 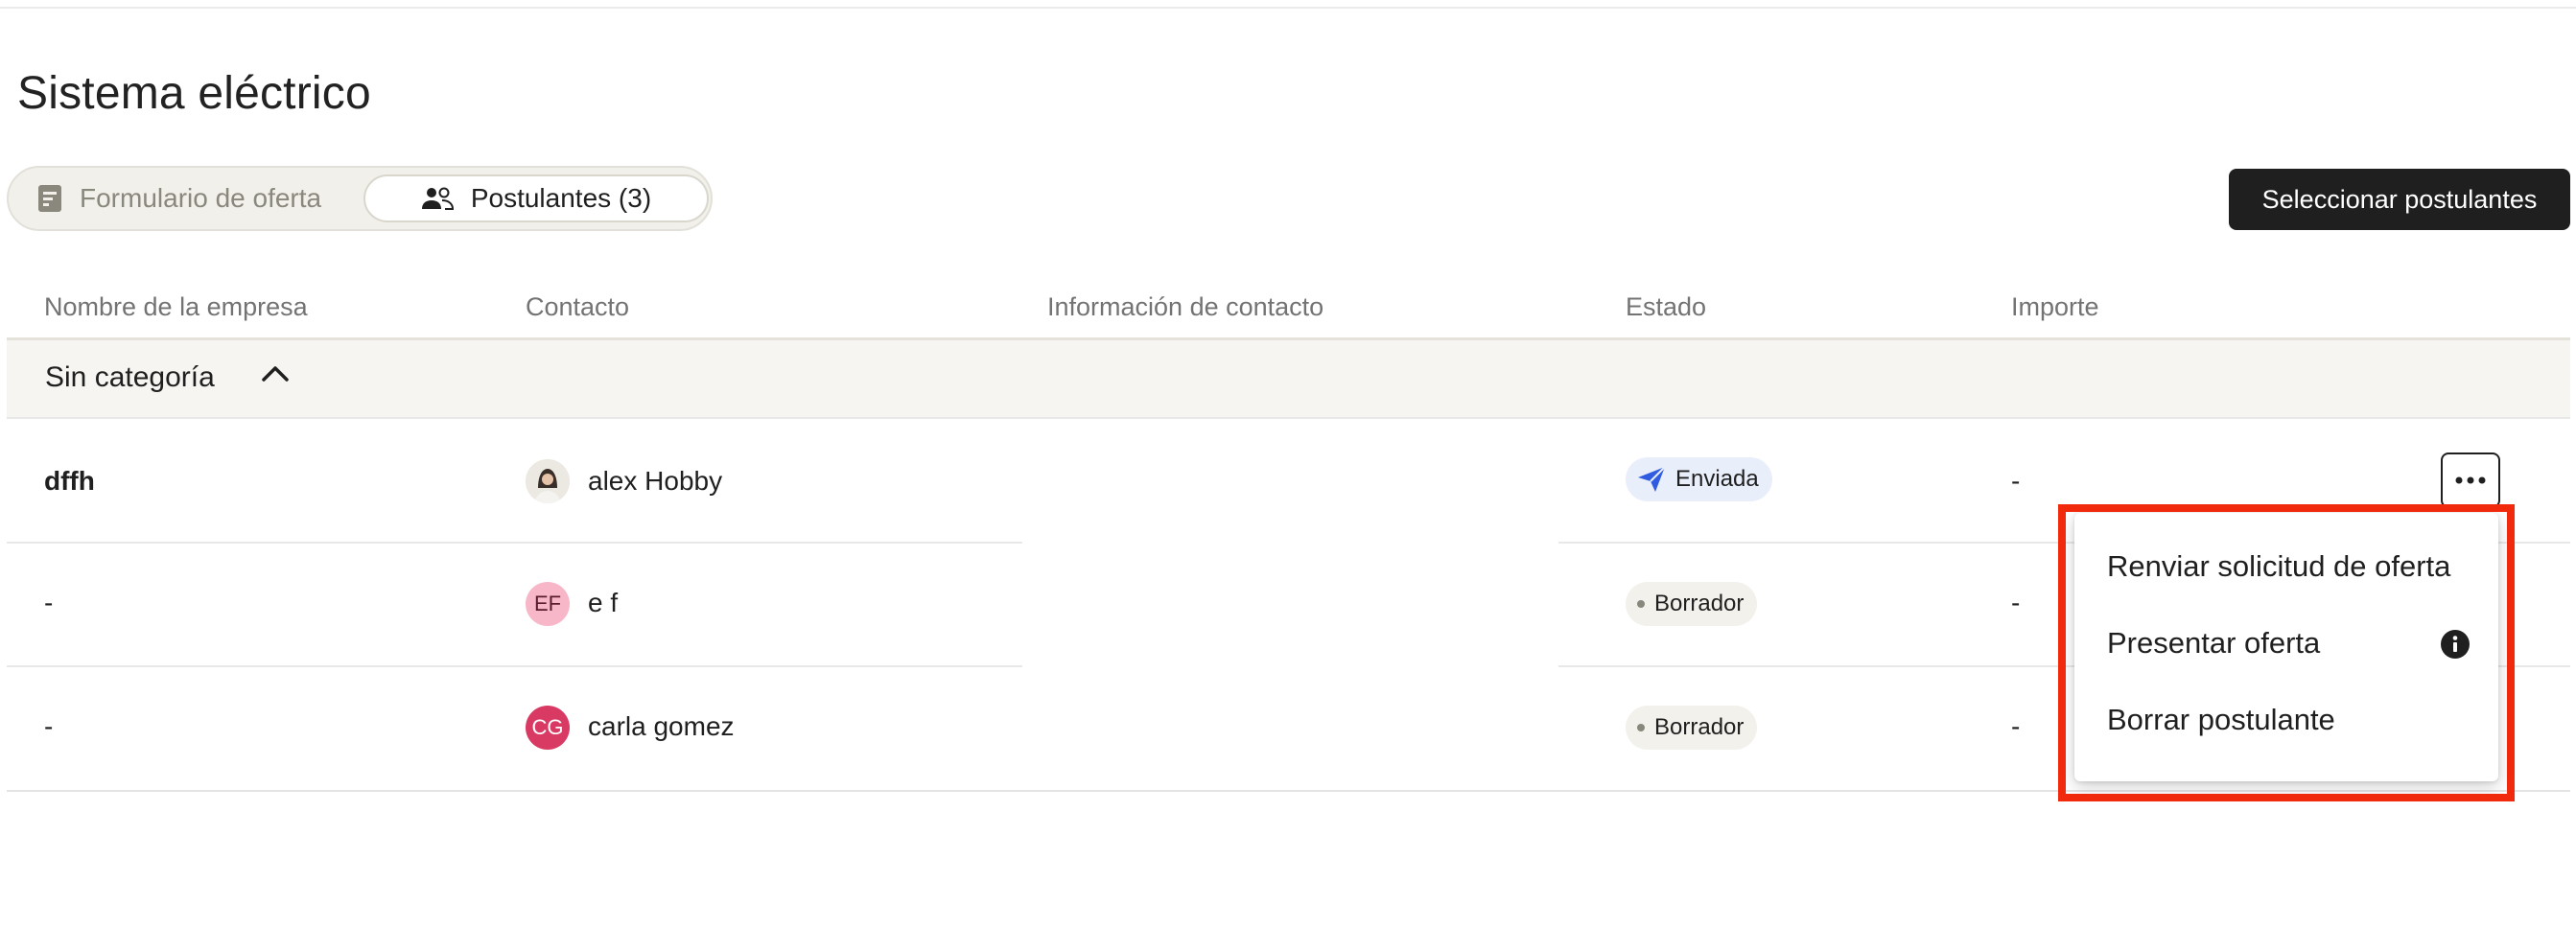 I want to click on menu-item-submit-offer: Presentar oferta, so click(x=2213, y=643).